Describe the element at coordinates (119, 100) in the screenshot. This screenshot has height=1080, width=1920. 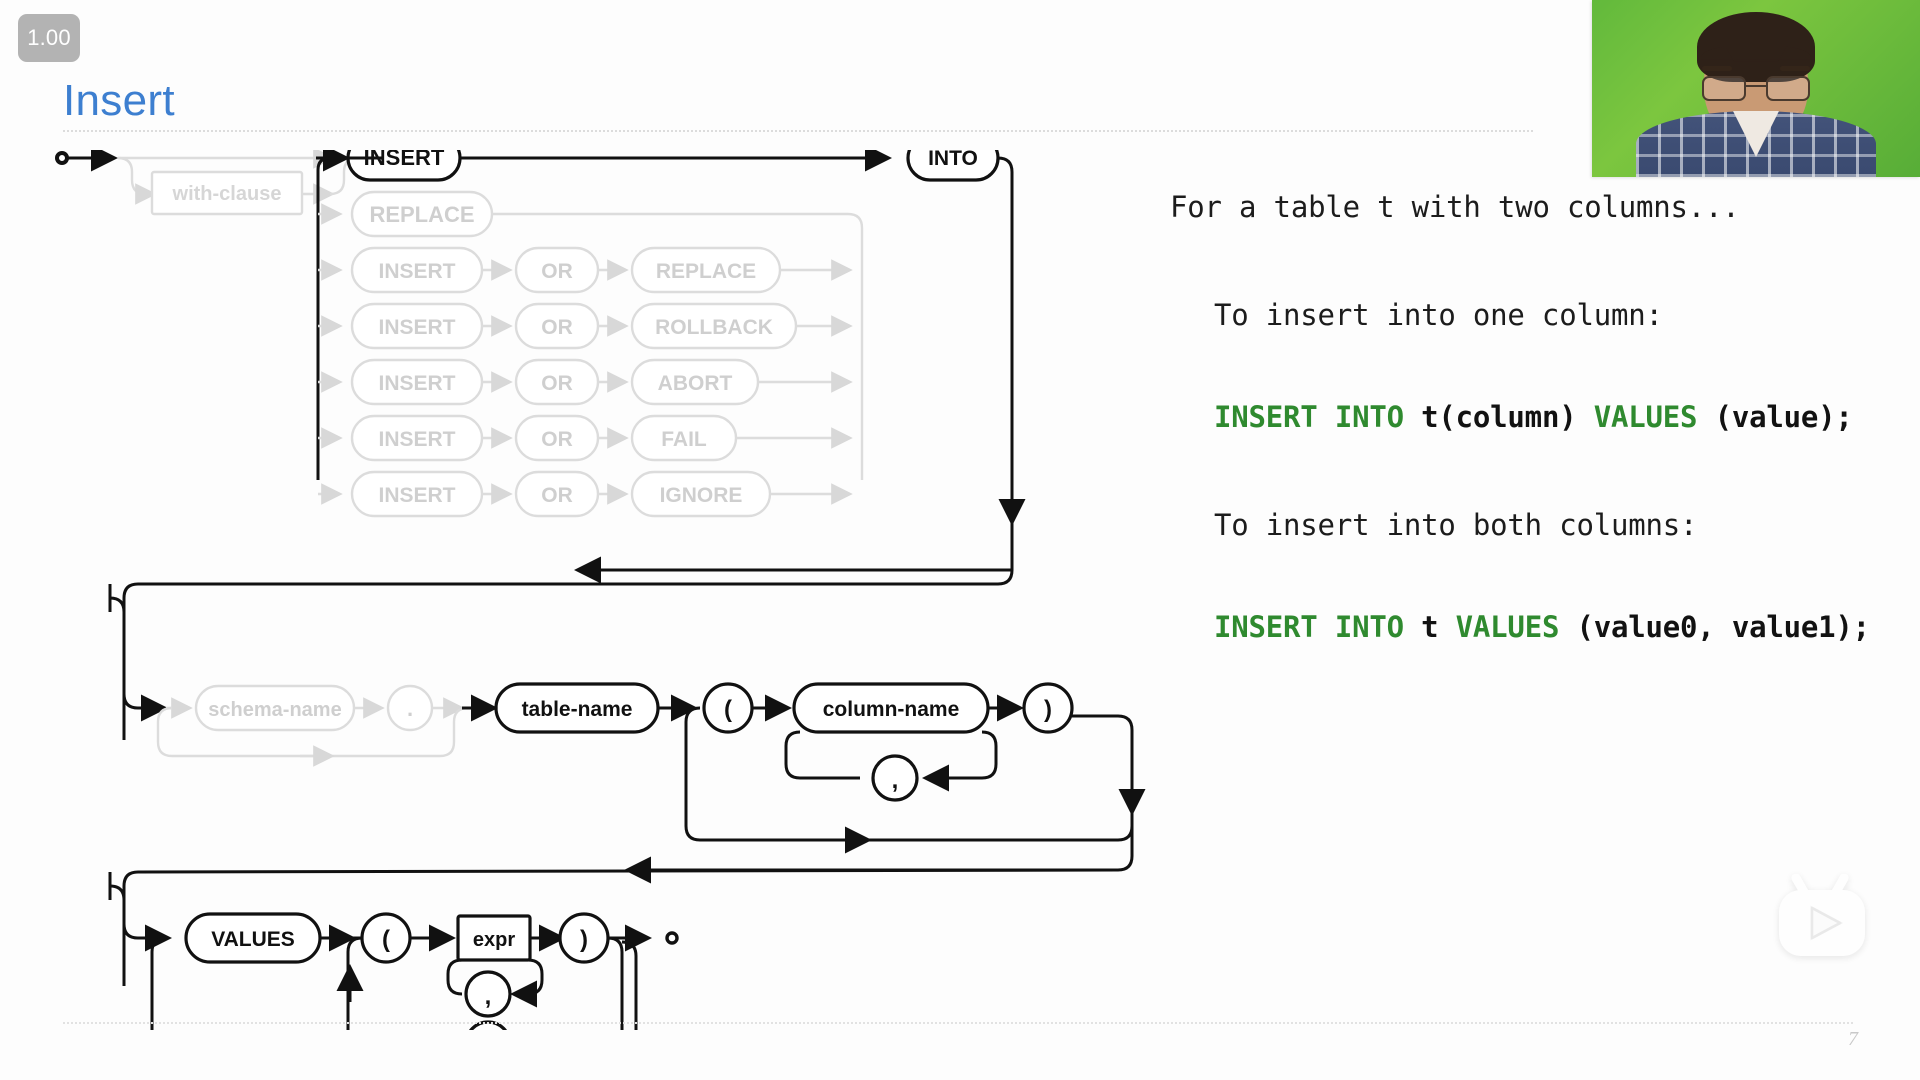
I see `page-title: Insert` at that location.